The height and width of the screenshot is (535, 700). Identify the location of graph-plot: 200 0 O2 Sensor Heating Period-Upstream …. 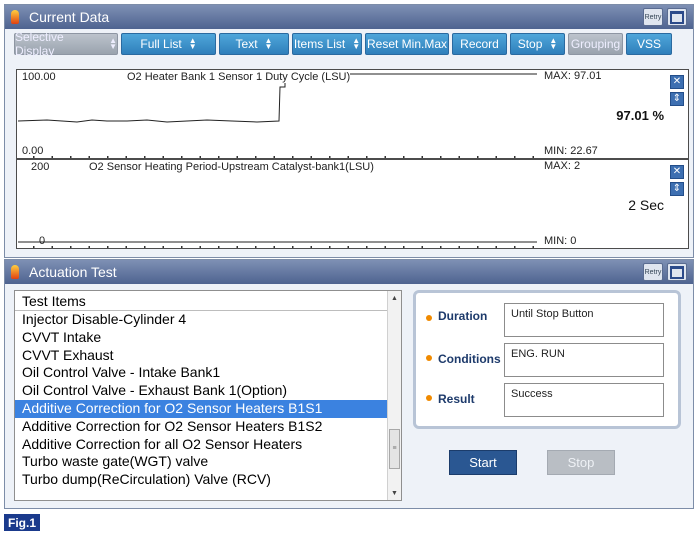
(279, 204).